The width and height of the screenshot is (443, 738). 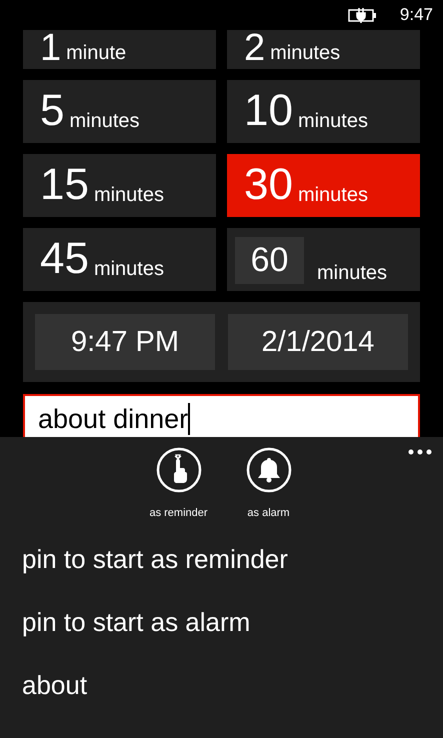 What do you see at coordinates (178, 513) in the screenshot?
I see `app-bar-label: as reminder` at bounding box center [178, 513].